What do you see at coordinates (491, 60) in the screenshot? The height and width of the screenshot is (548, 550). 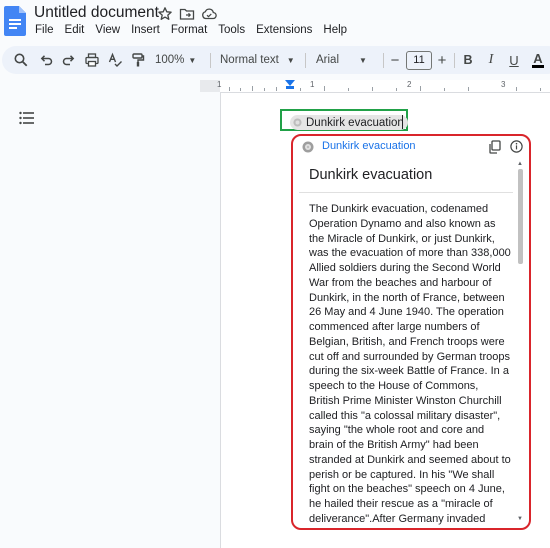 I see `italic-button: I` at bounding box center [491, 60].